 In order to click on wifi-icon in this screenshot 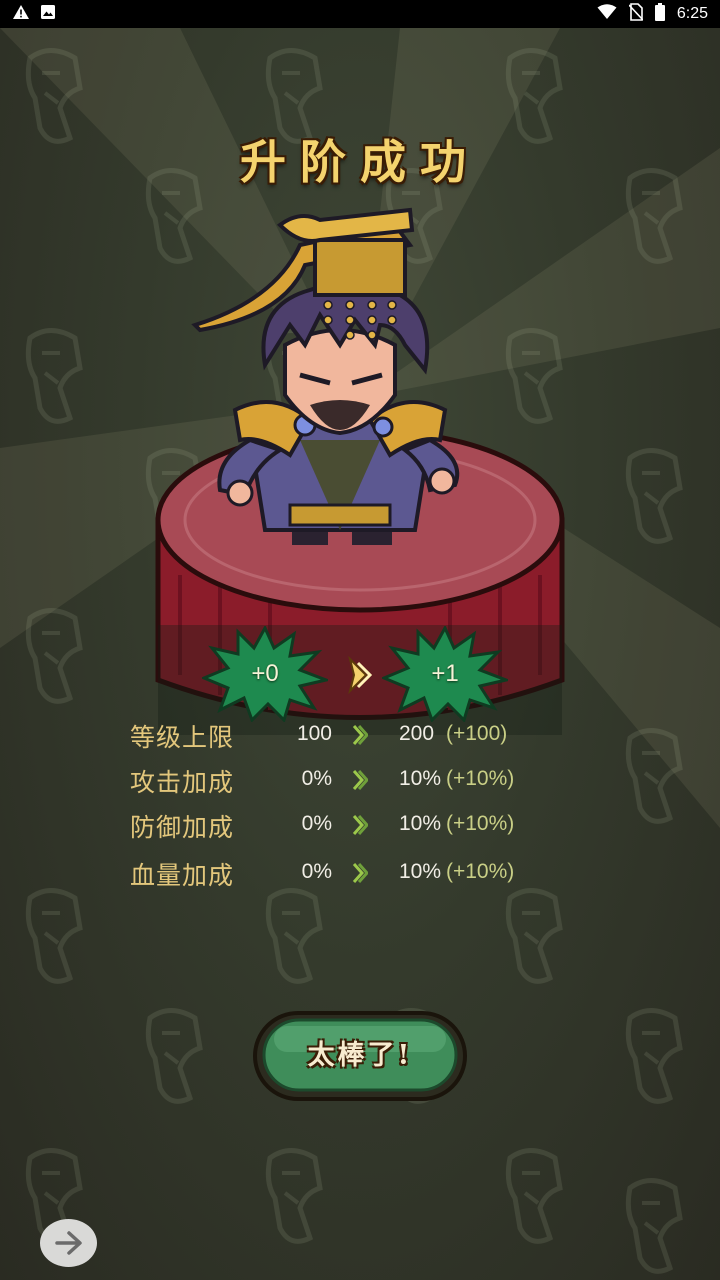, I will do `click(607, 14)`.